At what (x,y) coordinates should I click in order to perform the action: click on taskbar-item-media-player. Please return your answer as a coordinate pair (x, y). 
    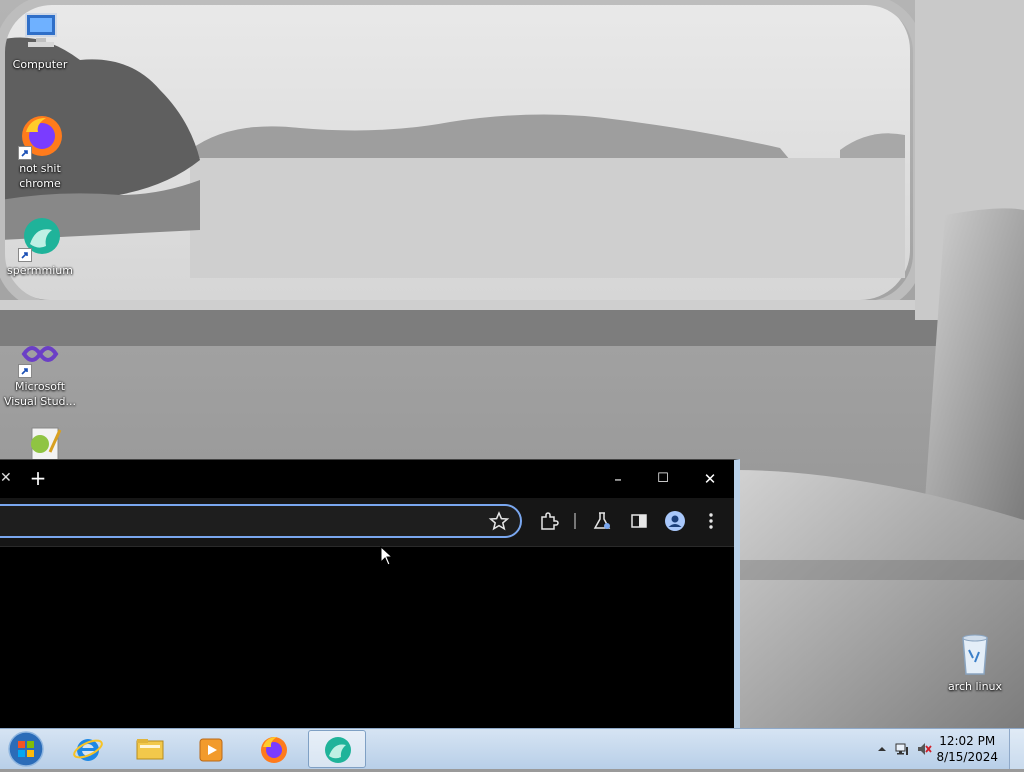
    Looking at the image, I should click on (213, 749).